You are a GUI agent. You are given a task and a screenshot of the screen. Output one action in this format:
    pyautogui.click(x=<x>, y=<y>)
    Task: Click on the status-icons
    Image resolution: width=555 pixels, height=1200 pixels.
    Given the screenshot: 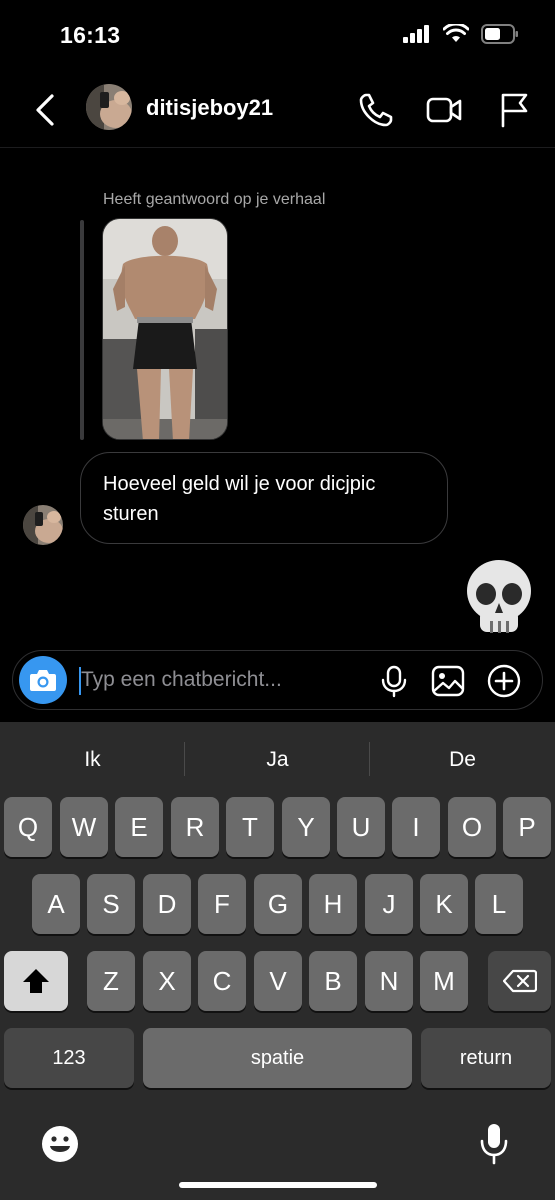 What is the action you would take?
    pyautogui.click(x=461, y=34)
    